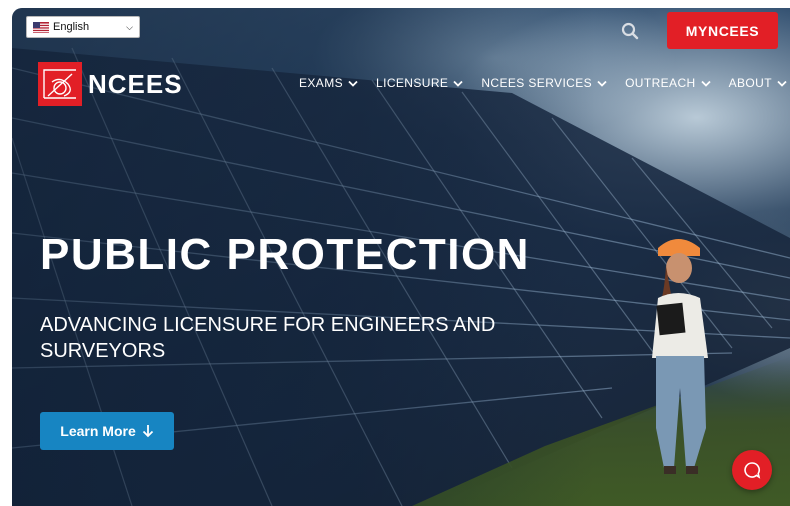 The height and width of the screenshot is (506, 790). I want to click on chat-icon, so click(752, 470).